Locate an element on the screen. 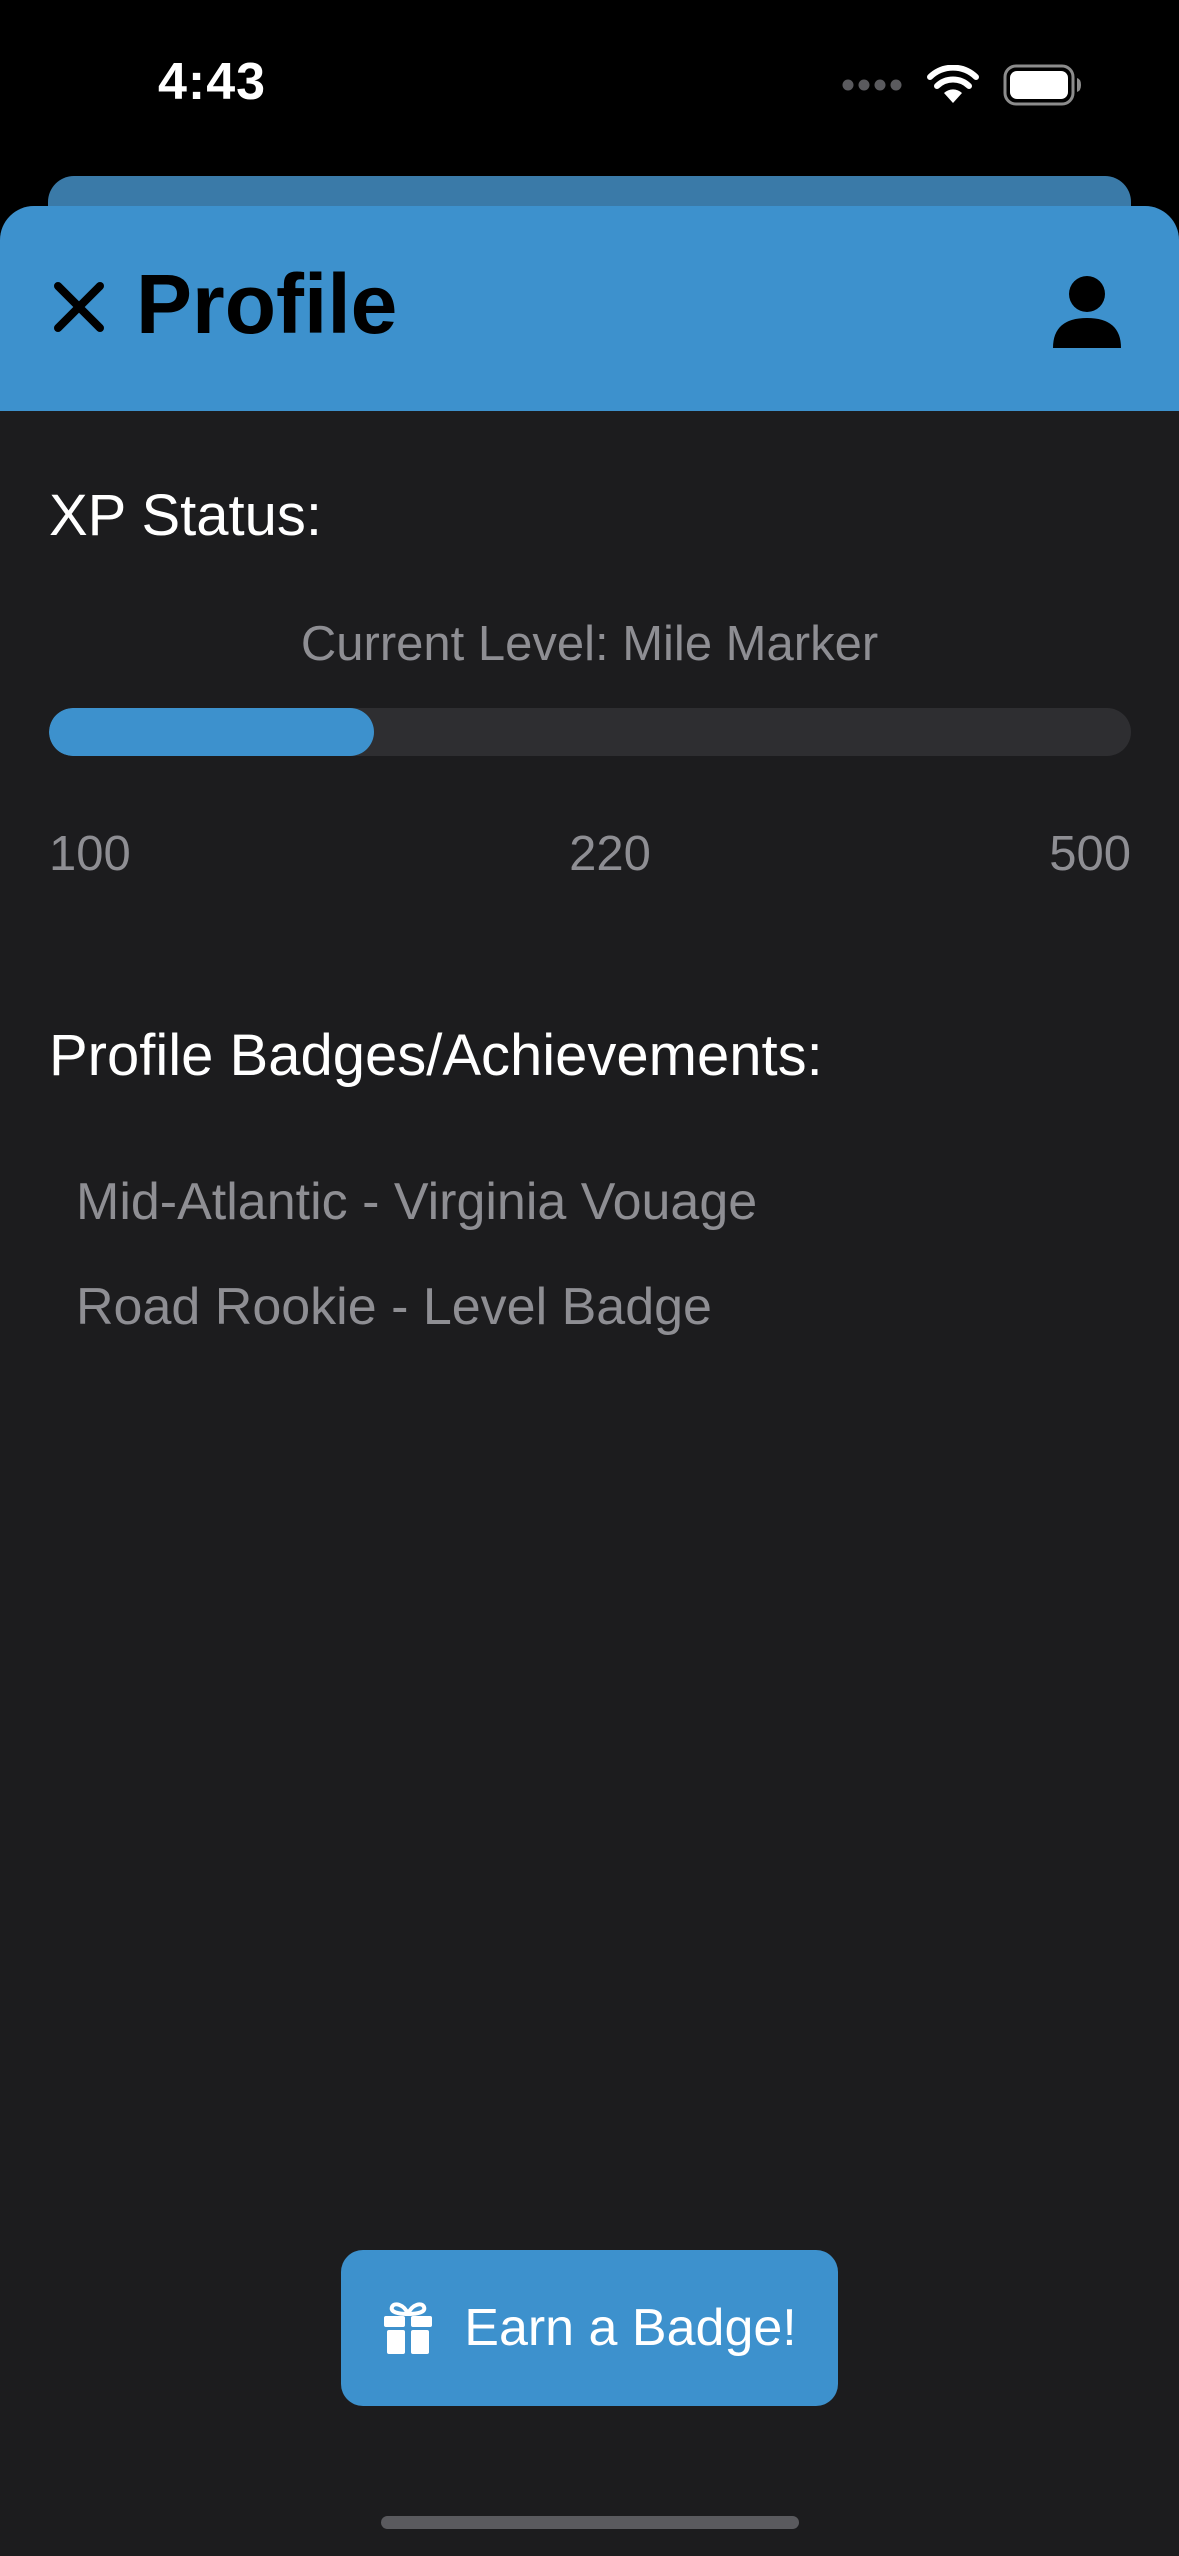  xp-max-value: 500 is located at coordinates (1090, 854).